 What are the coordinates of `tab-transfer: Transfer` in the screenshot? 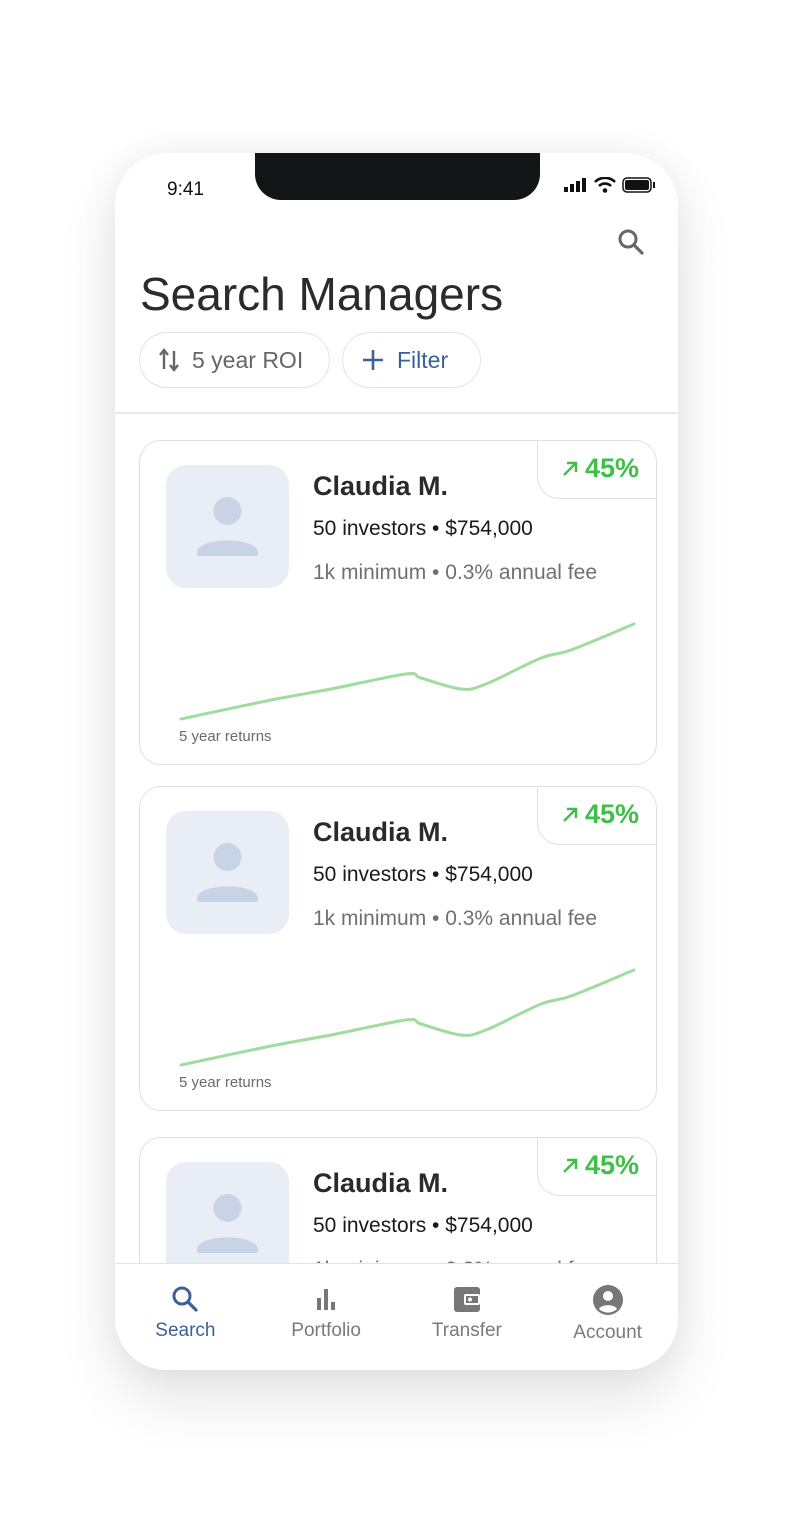 It's located at (467, 1317).